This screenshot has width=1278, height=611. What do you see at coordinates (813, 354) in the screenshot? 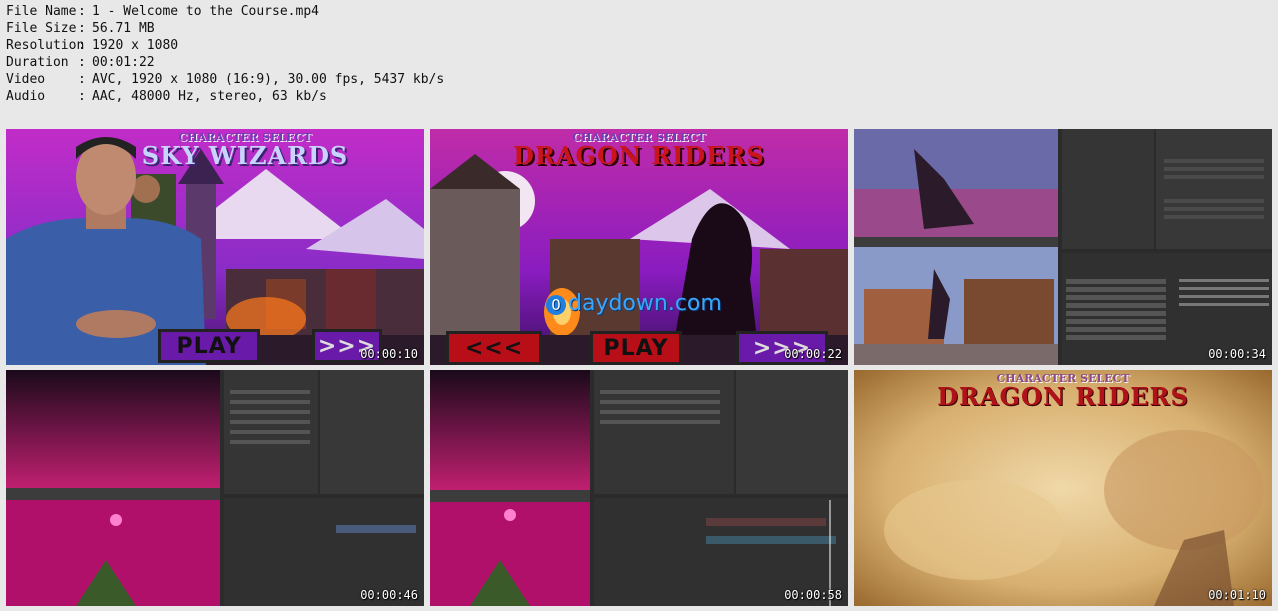
I see `timestamp: 00:00:22` at bounding box center [813, 354].